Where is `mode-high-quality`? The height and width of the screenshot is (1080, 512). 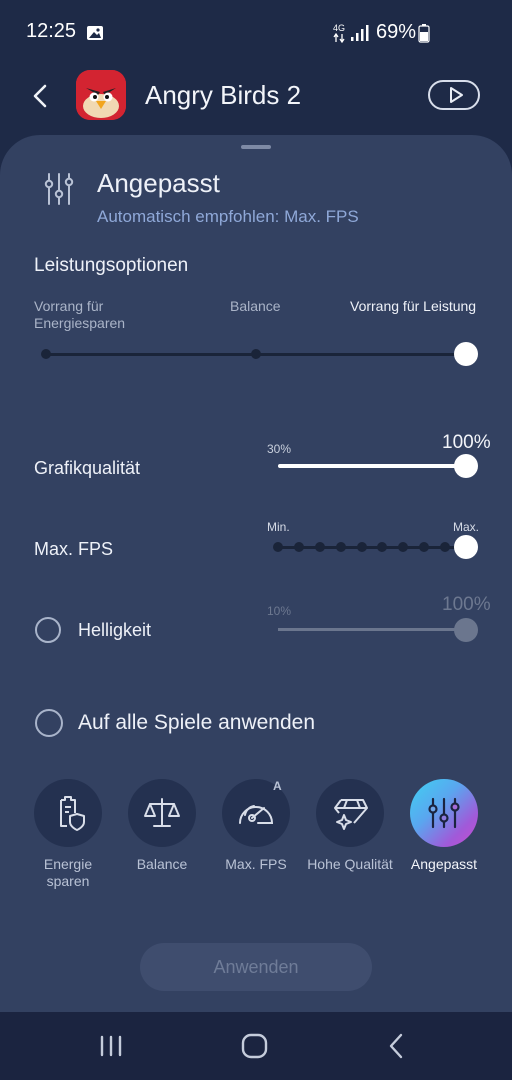 mode-high-quality is located at coordinates (350, 813).